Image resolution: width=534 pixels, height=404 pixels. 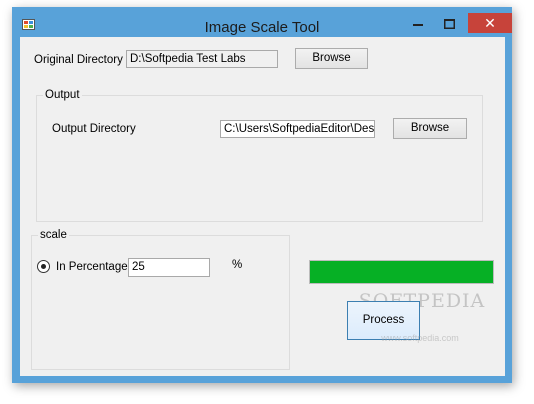 What do you see at coordinates (169, 267) in the screenshot?
I see `percentage-input: 25` at bounding box center [169, 267].